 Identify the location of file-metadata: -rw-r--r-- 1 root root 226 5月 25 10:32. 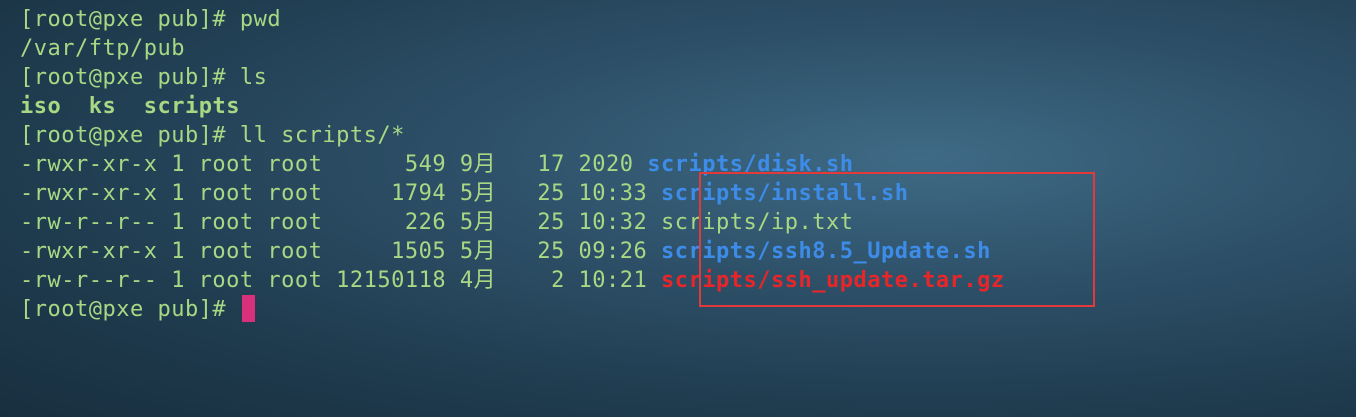
(341, 222).